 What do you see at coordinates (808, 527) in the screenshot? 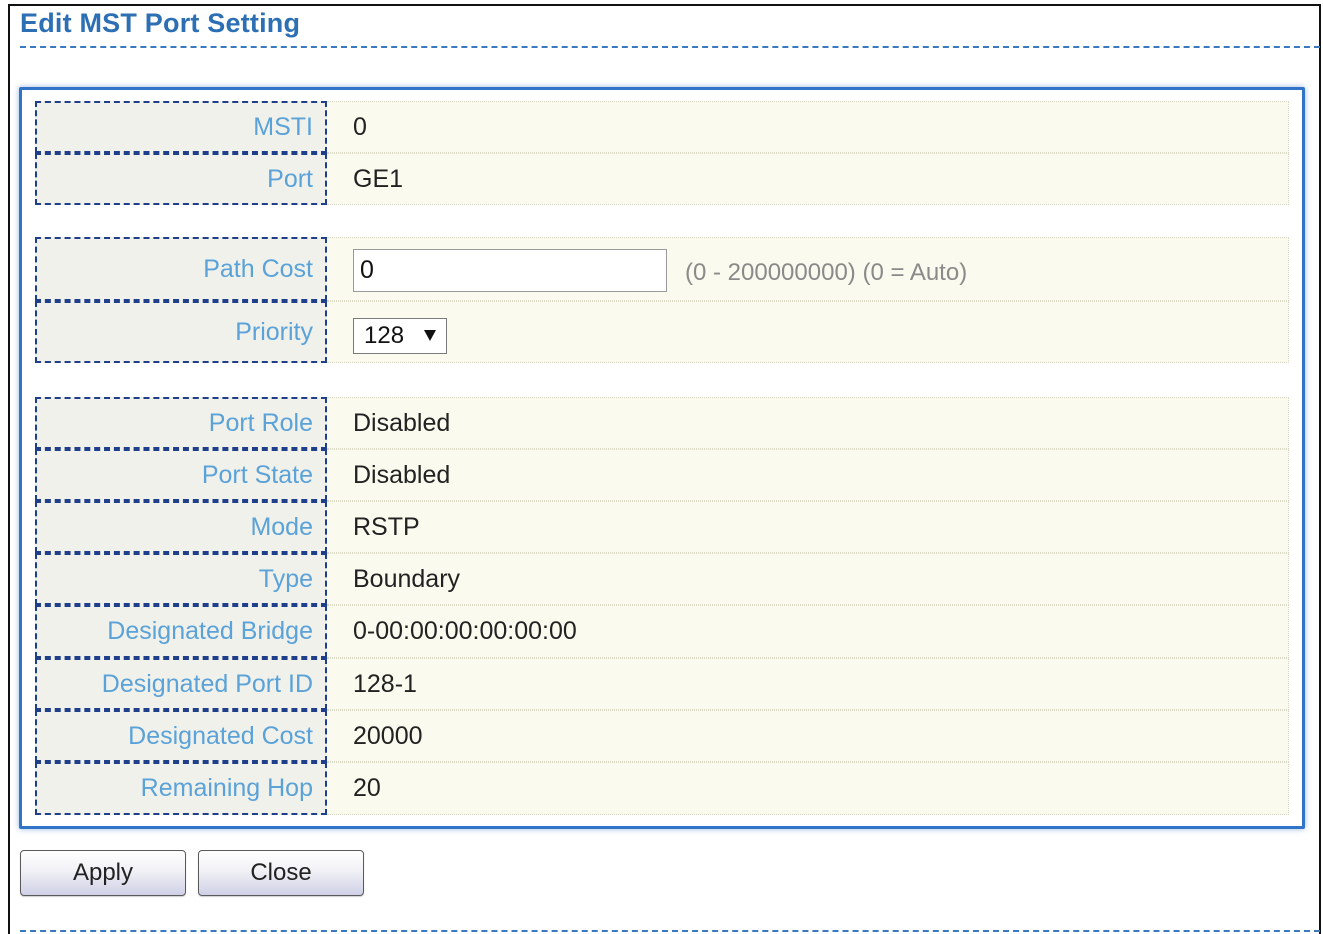
I see `mode-value: RSTP` at bounding box center [808, 527].